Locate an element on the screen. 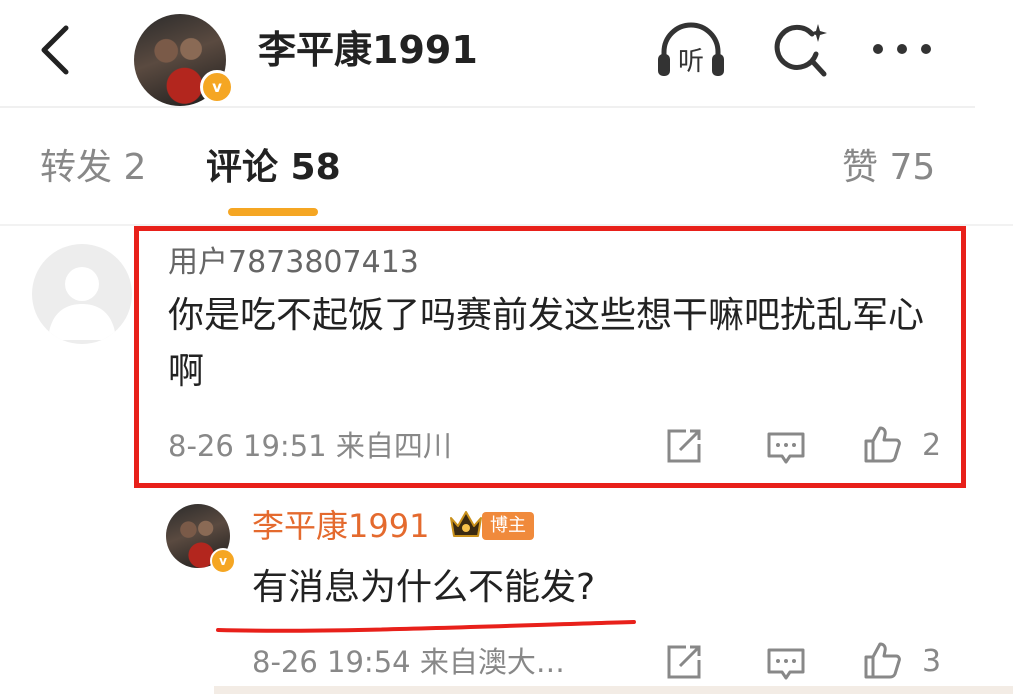 The width and height of the screenshot is (1013, 694). page-title: 李平康1991 is located at coordinates (368, 50).